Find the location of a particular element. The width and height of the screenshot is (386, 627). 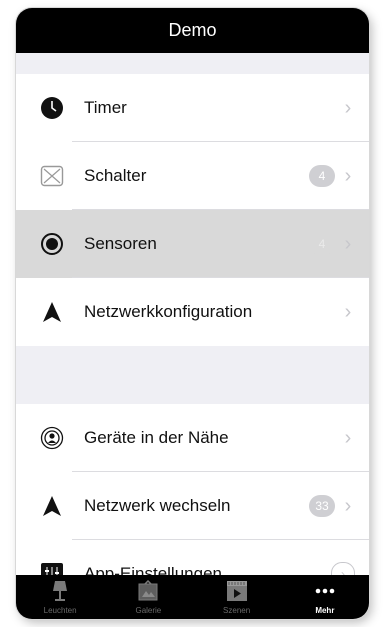

lamp-icon is located at coordinates (60, 591).